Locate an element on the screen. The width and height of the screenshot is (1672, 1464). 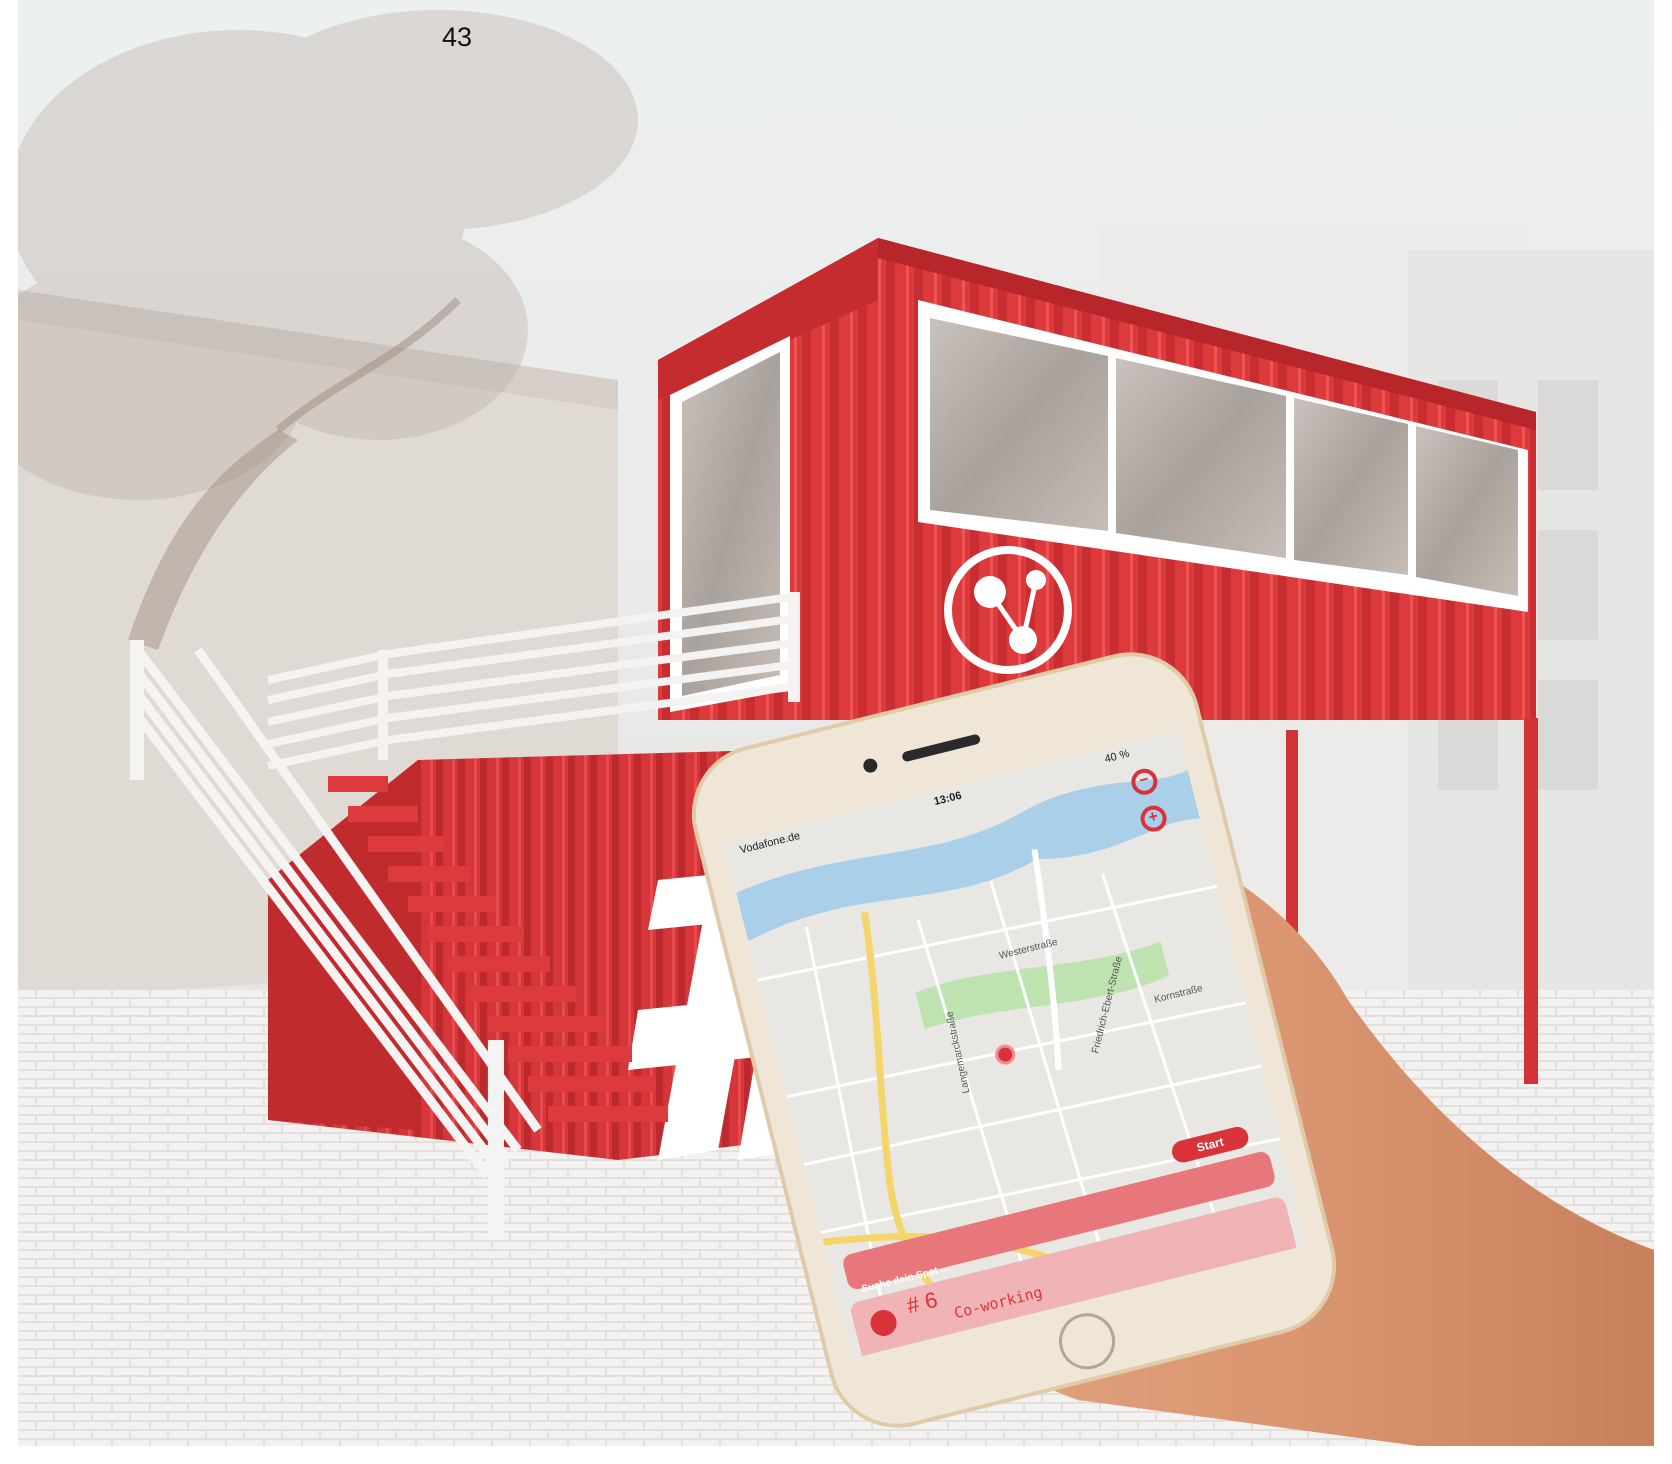
battery-label: 40 % is located at coordinates (1117, 756).